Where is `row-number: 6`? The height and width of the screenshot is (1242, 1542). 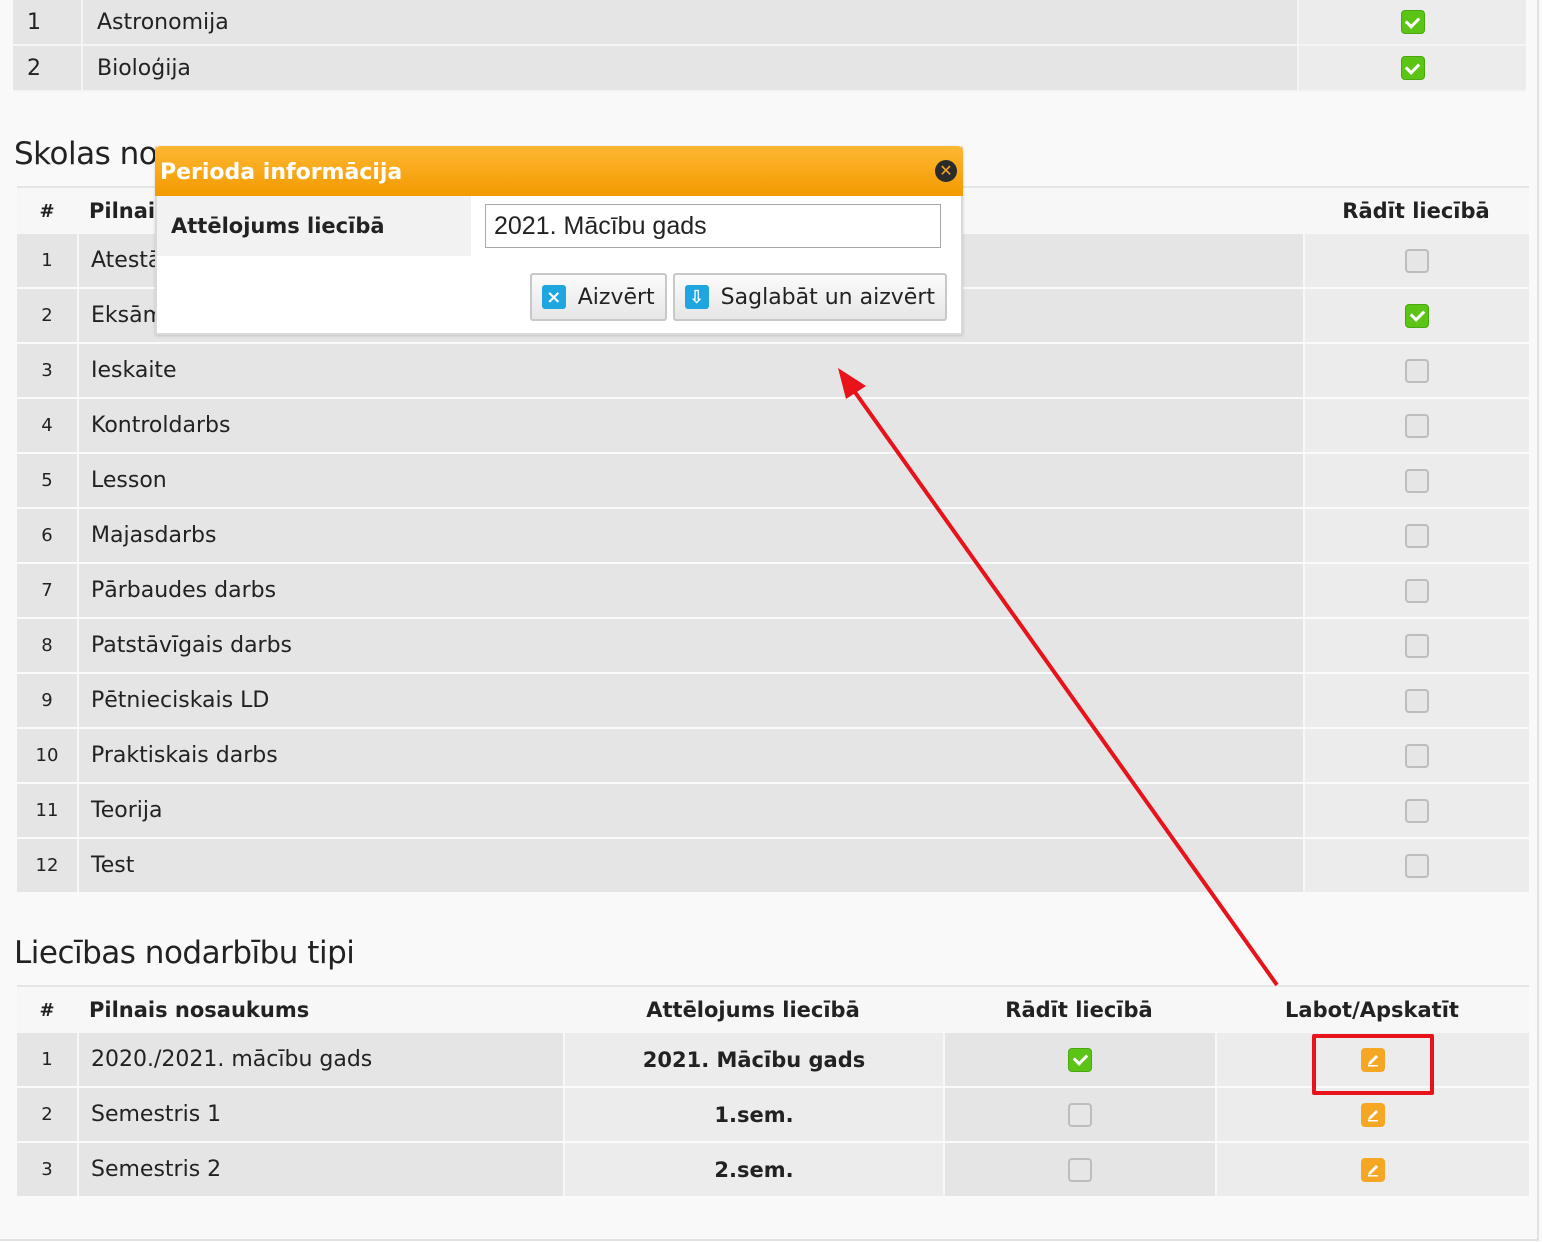
row-number: 6 is located at coordinates (47, 535).